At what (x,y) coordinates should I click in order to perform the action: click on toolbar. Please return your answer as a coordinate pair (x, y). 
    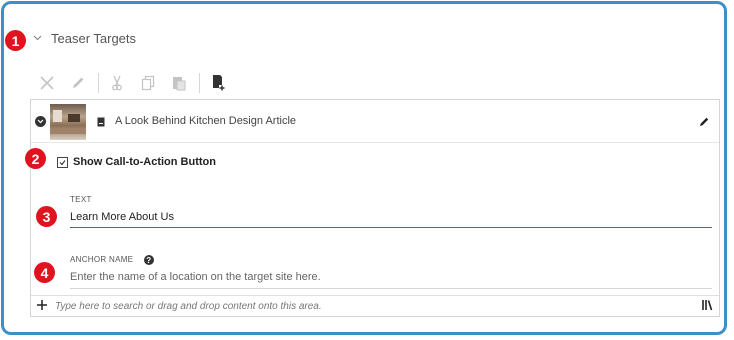
    Looking at the image, I should click on (137, 83).